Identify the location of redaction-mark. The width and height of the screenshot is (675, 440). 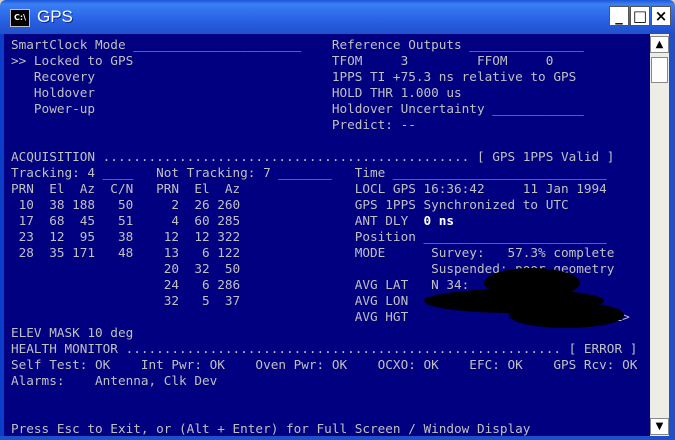
(566, 315).